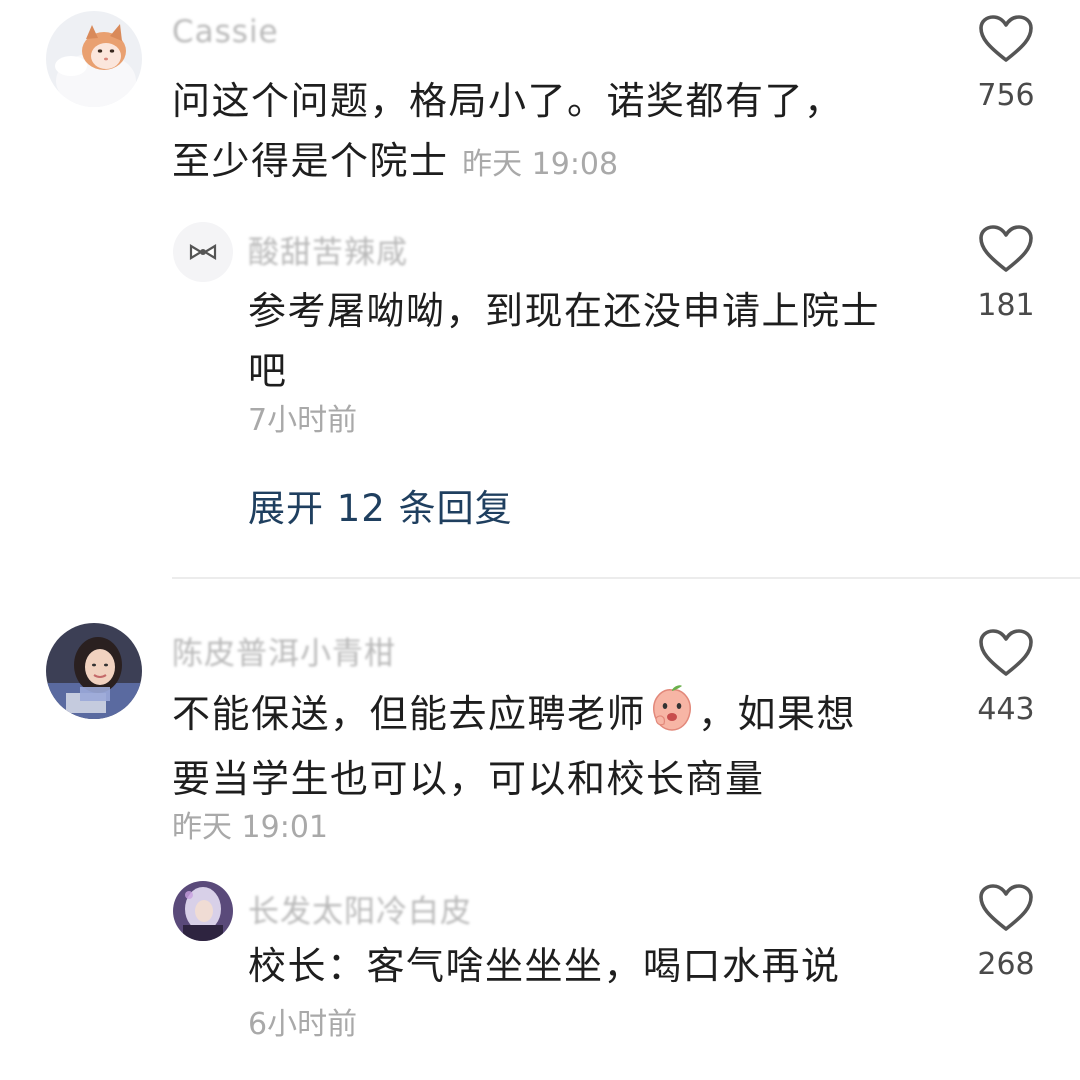 The height and width of the screenshot is (1080, 1080). What do you see at coordinates (225, 32) in the screenshot?
I see `comment-username: Cassie` at bounding box center [225, 32].